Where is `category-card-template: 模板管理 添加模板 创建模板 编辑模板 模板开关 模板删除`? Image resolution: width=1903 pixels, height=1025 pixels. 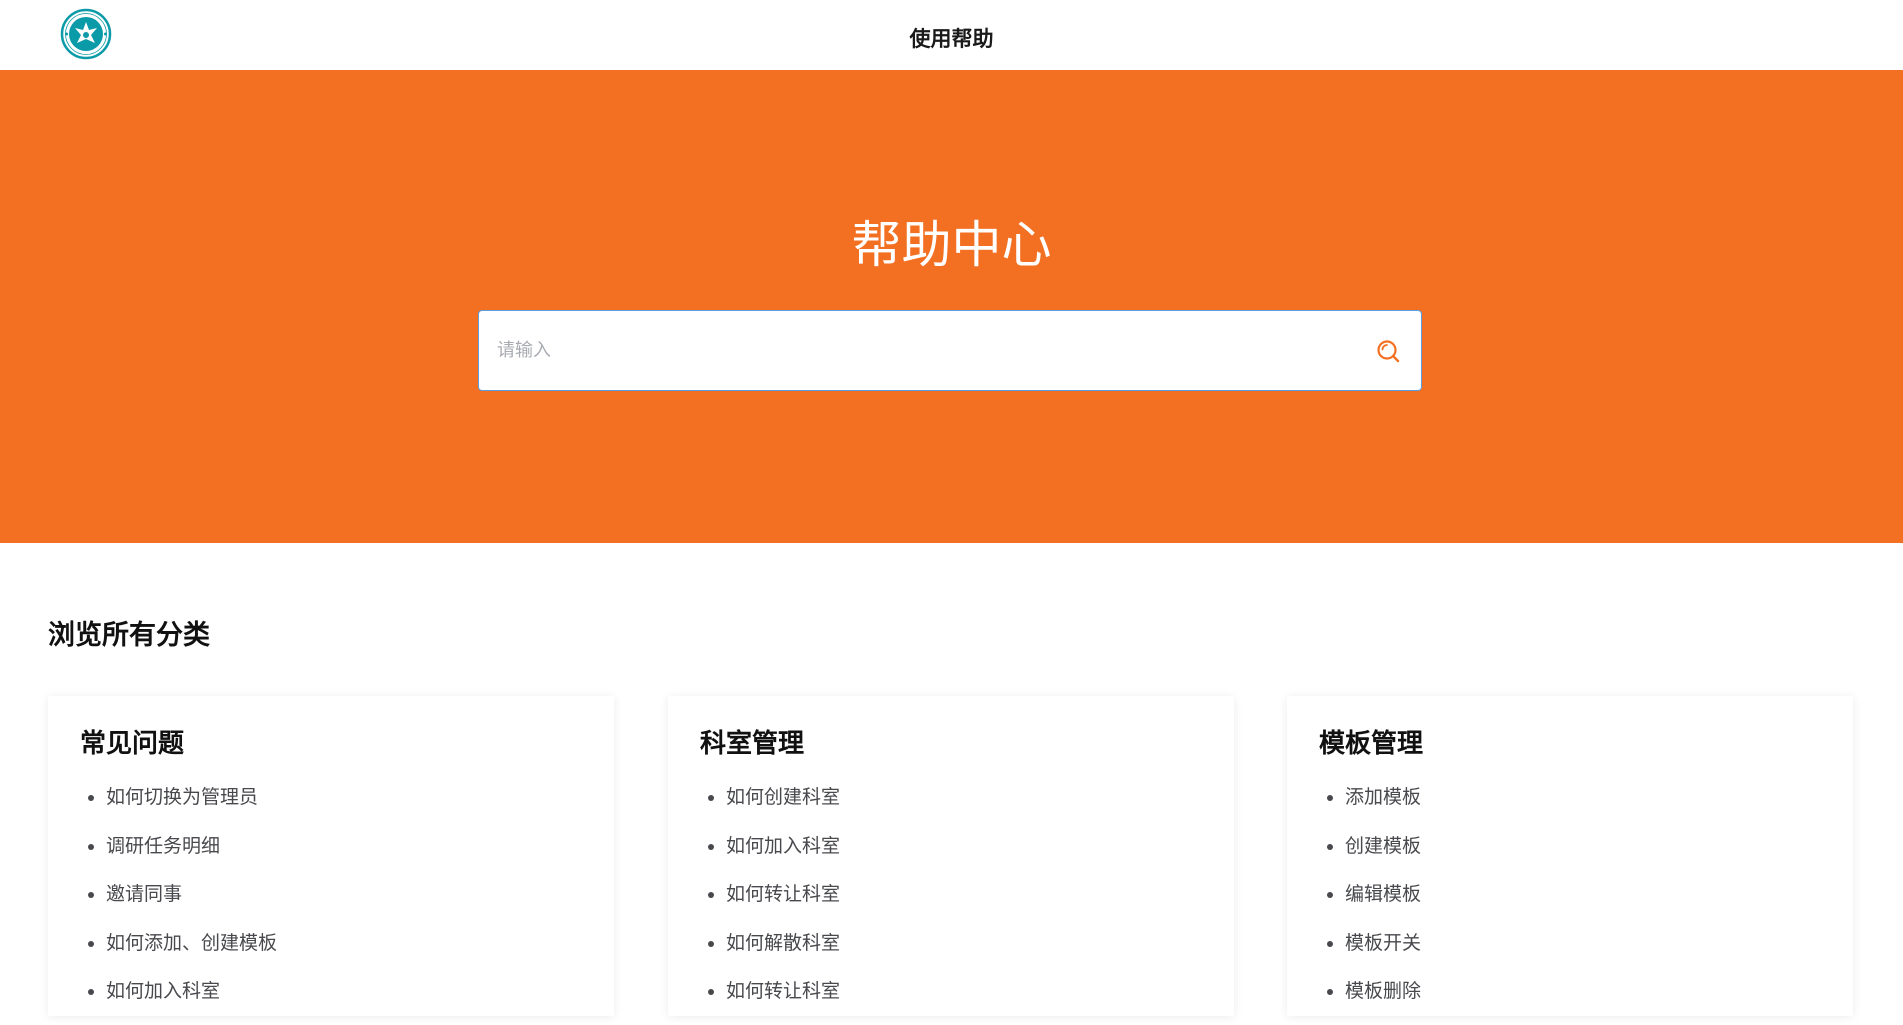
category-card-template: 模板管理 添加模板 创建模板 编辑模板 模板开关 模板删除 is located at coordinates (1570, 856).